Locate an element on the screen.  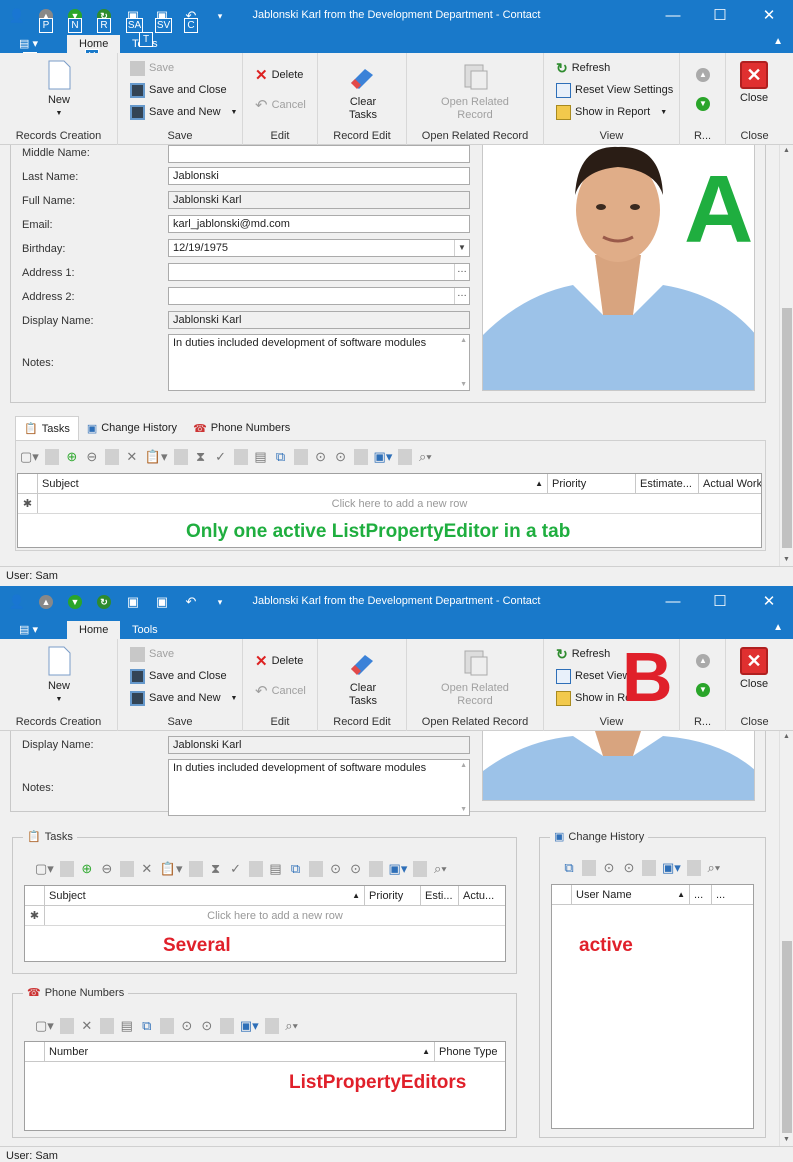
tab-phone-numbers: ☎ Phone Numbers is located at coordinates (241, 428).